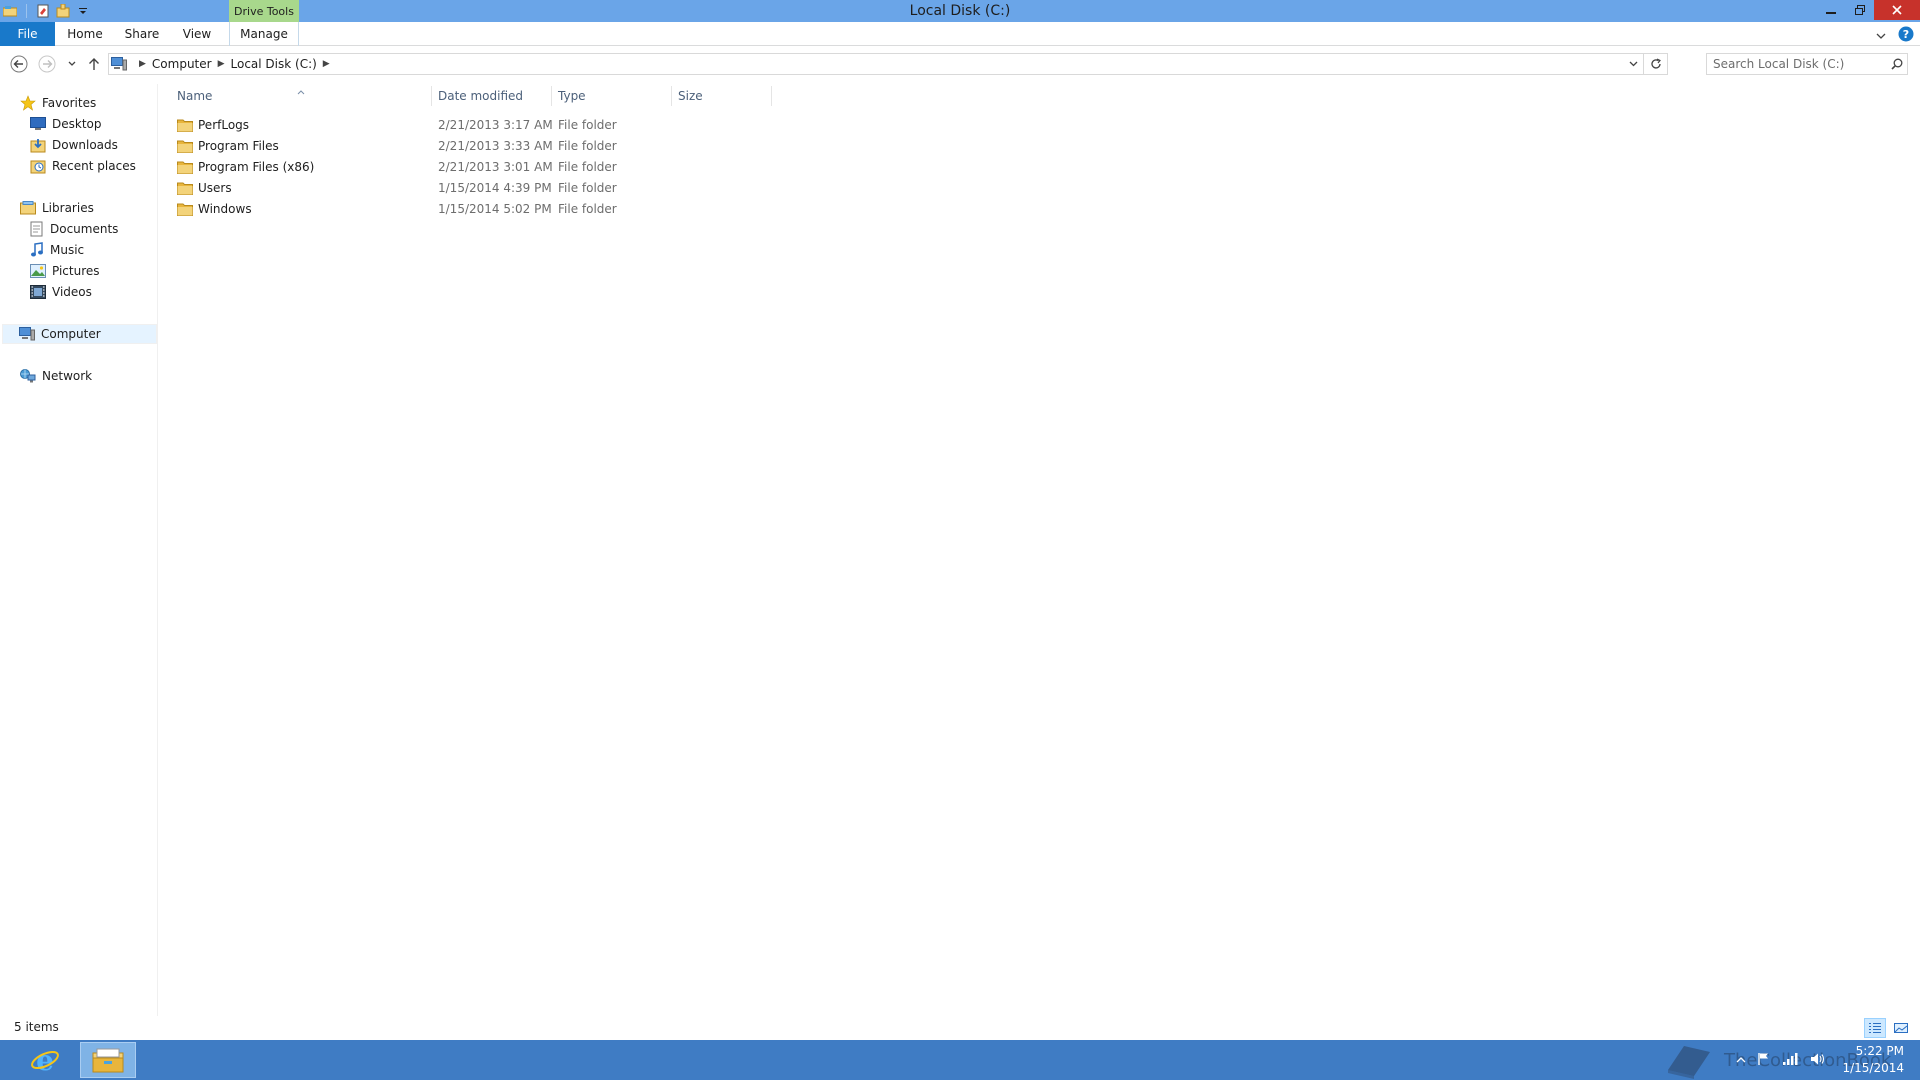 The height and width of the screenshot is (1080, 1920). I want to click on tab-home: Home, so click(85, 34).